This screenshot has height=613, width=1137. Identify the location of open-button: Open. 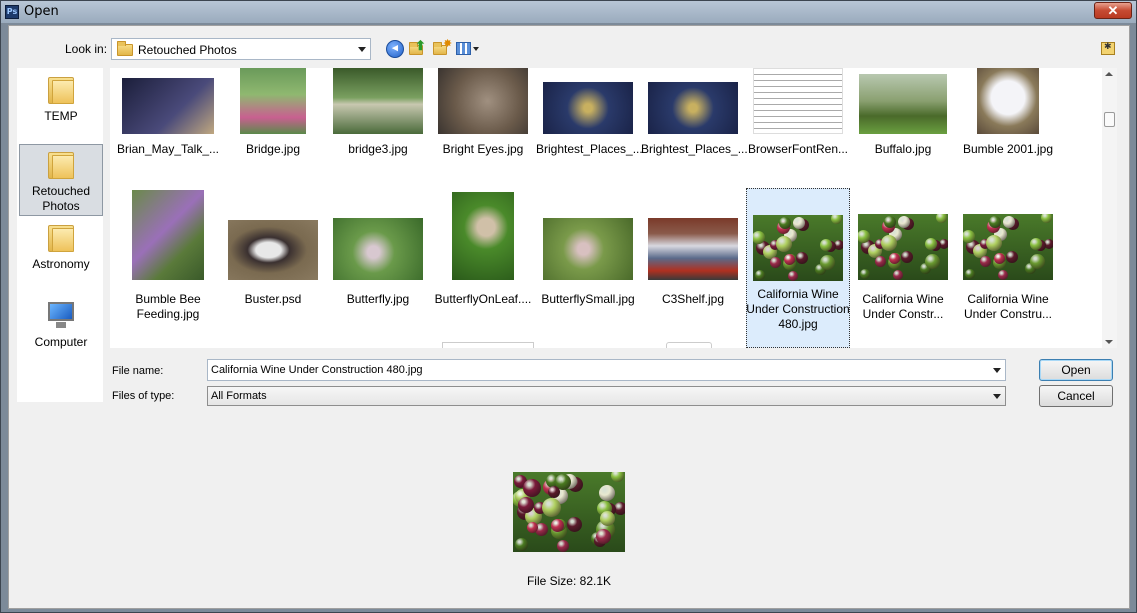
(1076, 370).